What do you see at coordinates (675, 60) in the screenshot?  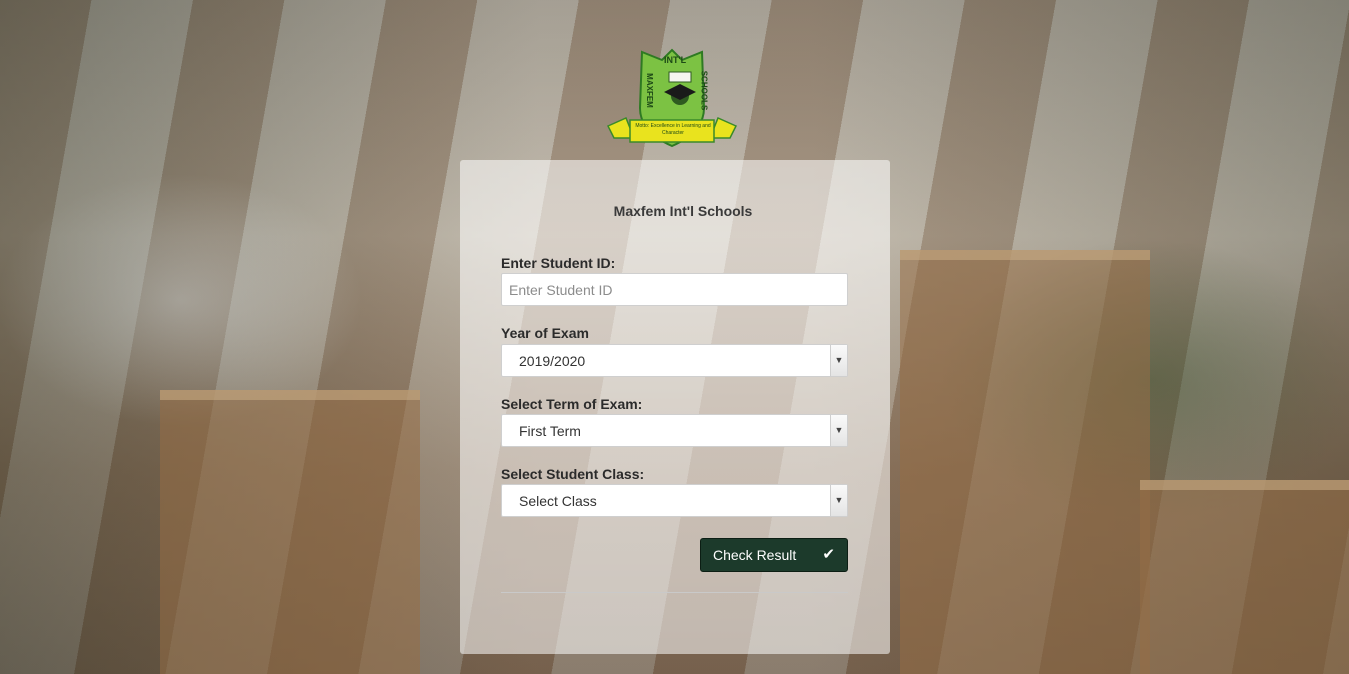 I see `logo-top-text: INT'L` at bounding box center [675, 60].